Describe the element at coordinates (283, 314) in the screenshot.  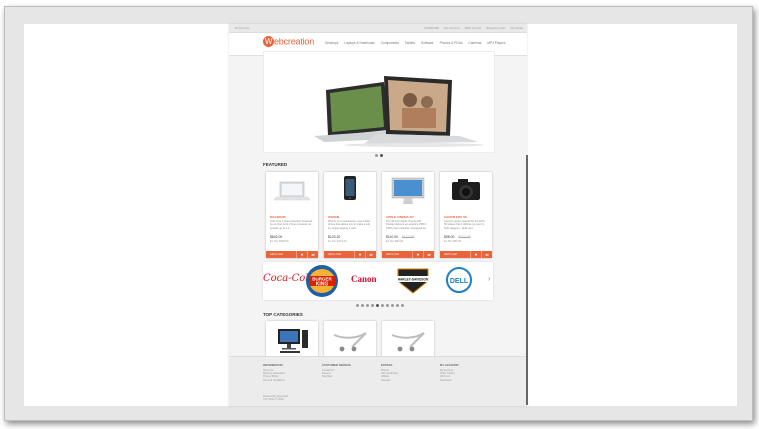
I see `top-categories-heading: TOP CATEGORIES` at that location.